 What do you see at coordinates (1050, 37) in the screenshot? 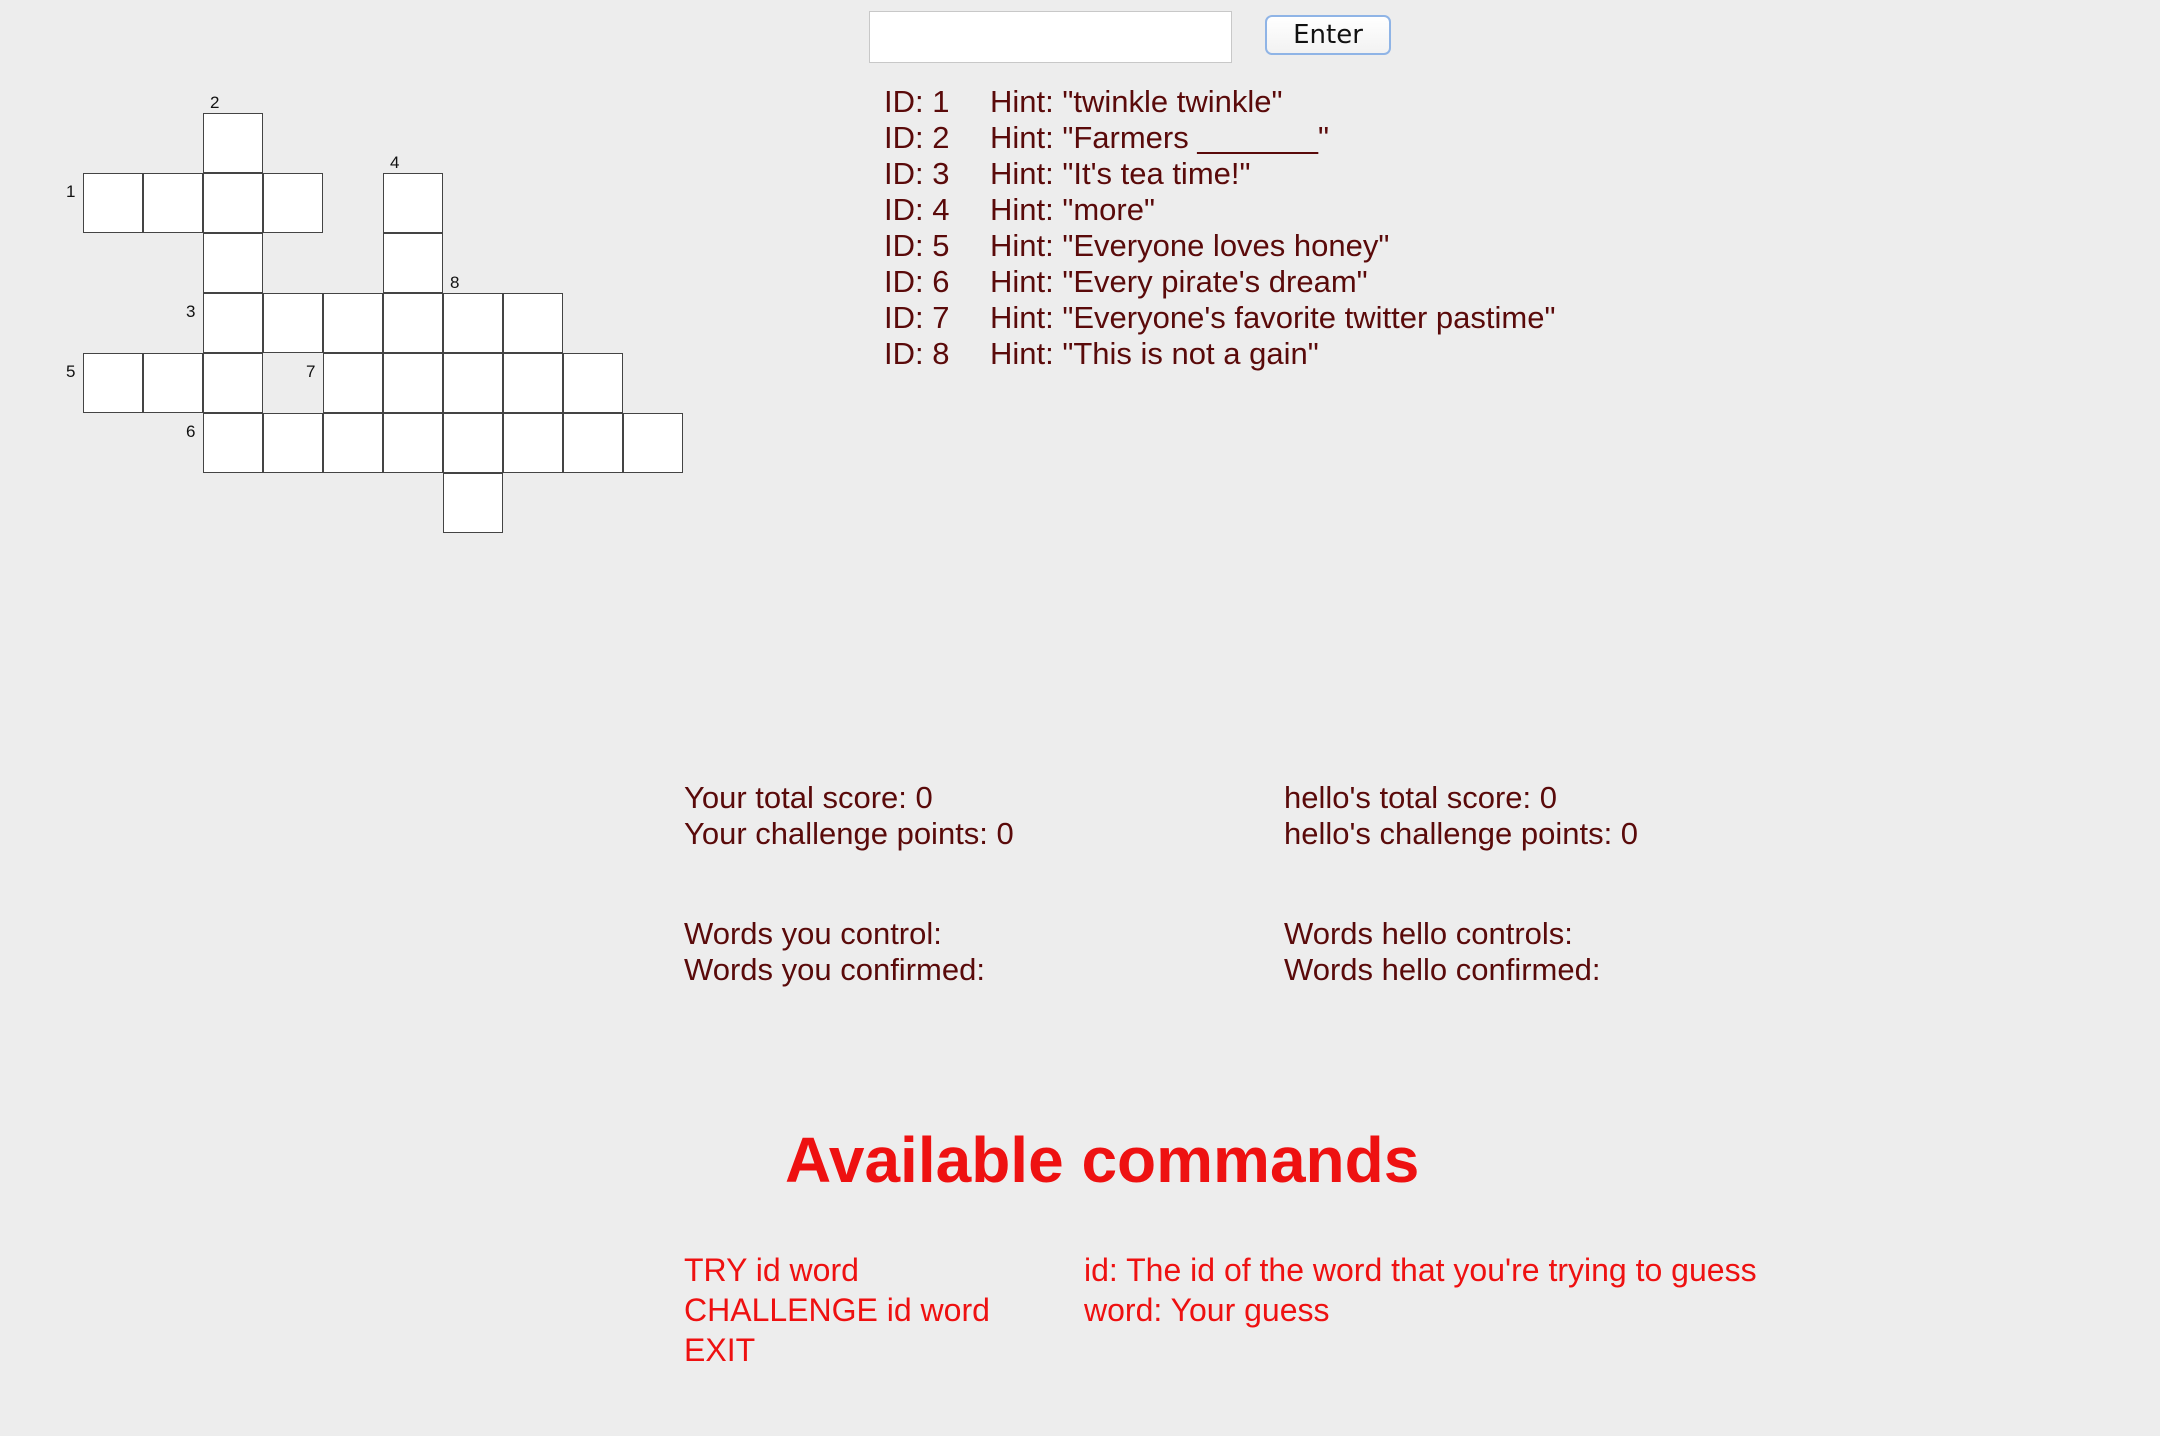
I see `command-input` at bounding box center [1050, 37].